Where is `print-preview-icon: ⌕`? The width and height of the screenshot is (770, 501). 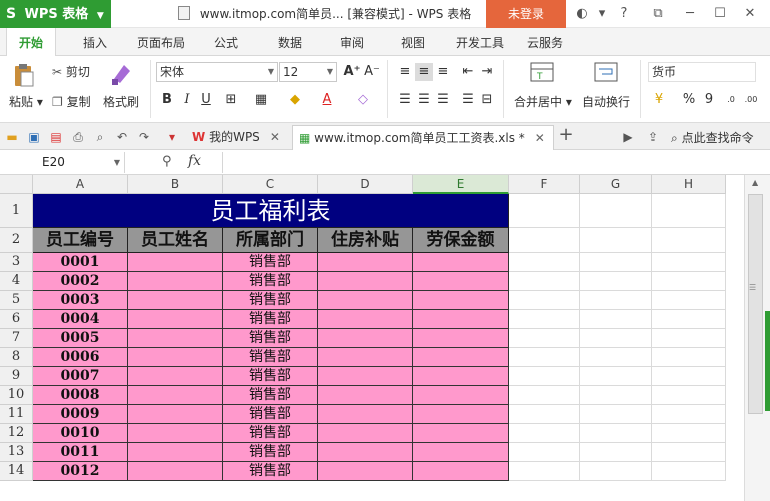 print-preview-icon: ⌕ is located at coordinates (100, 137).